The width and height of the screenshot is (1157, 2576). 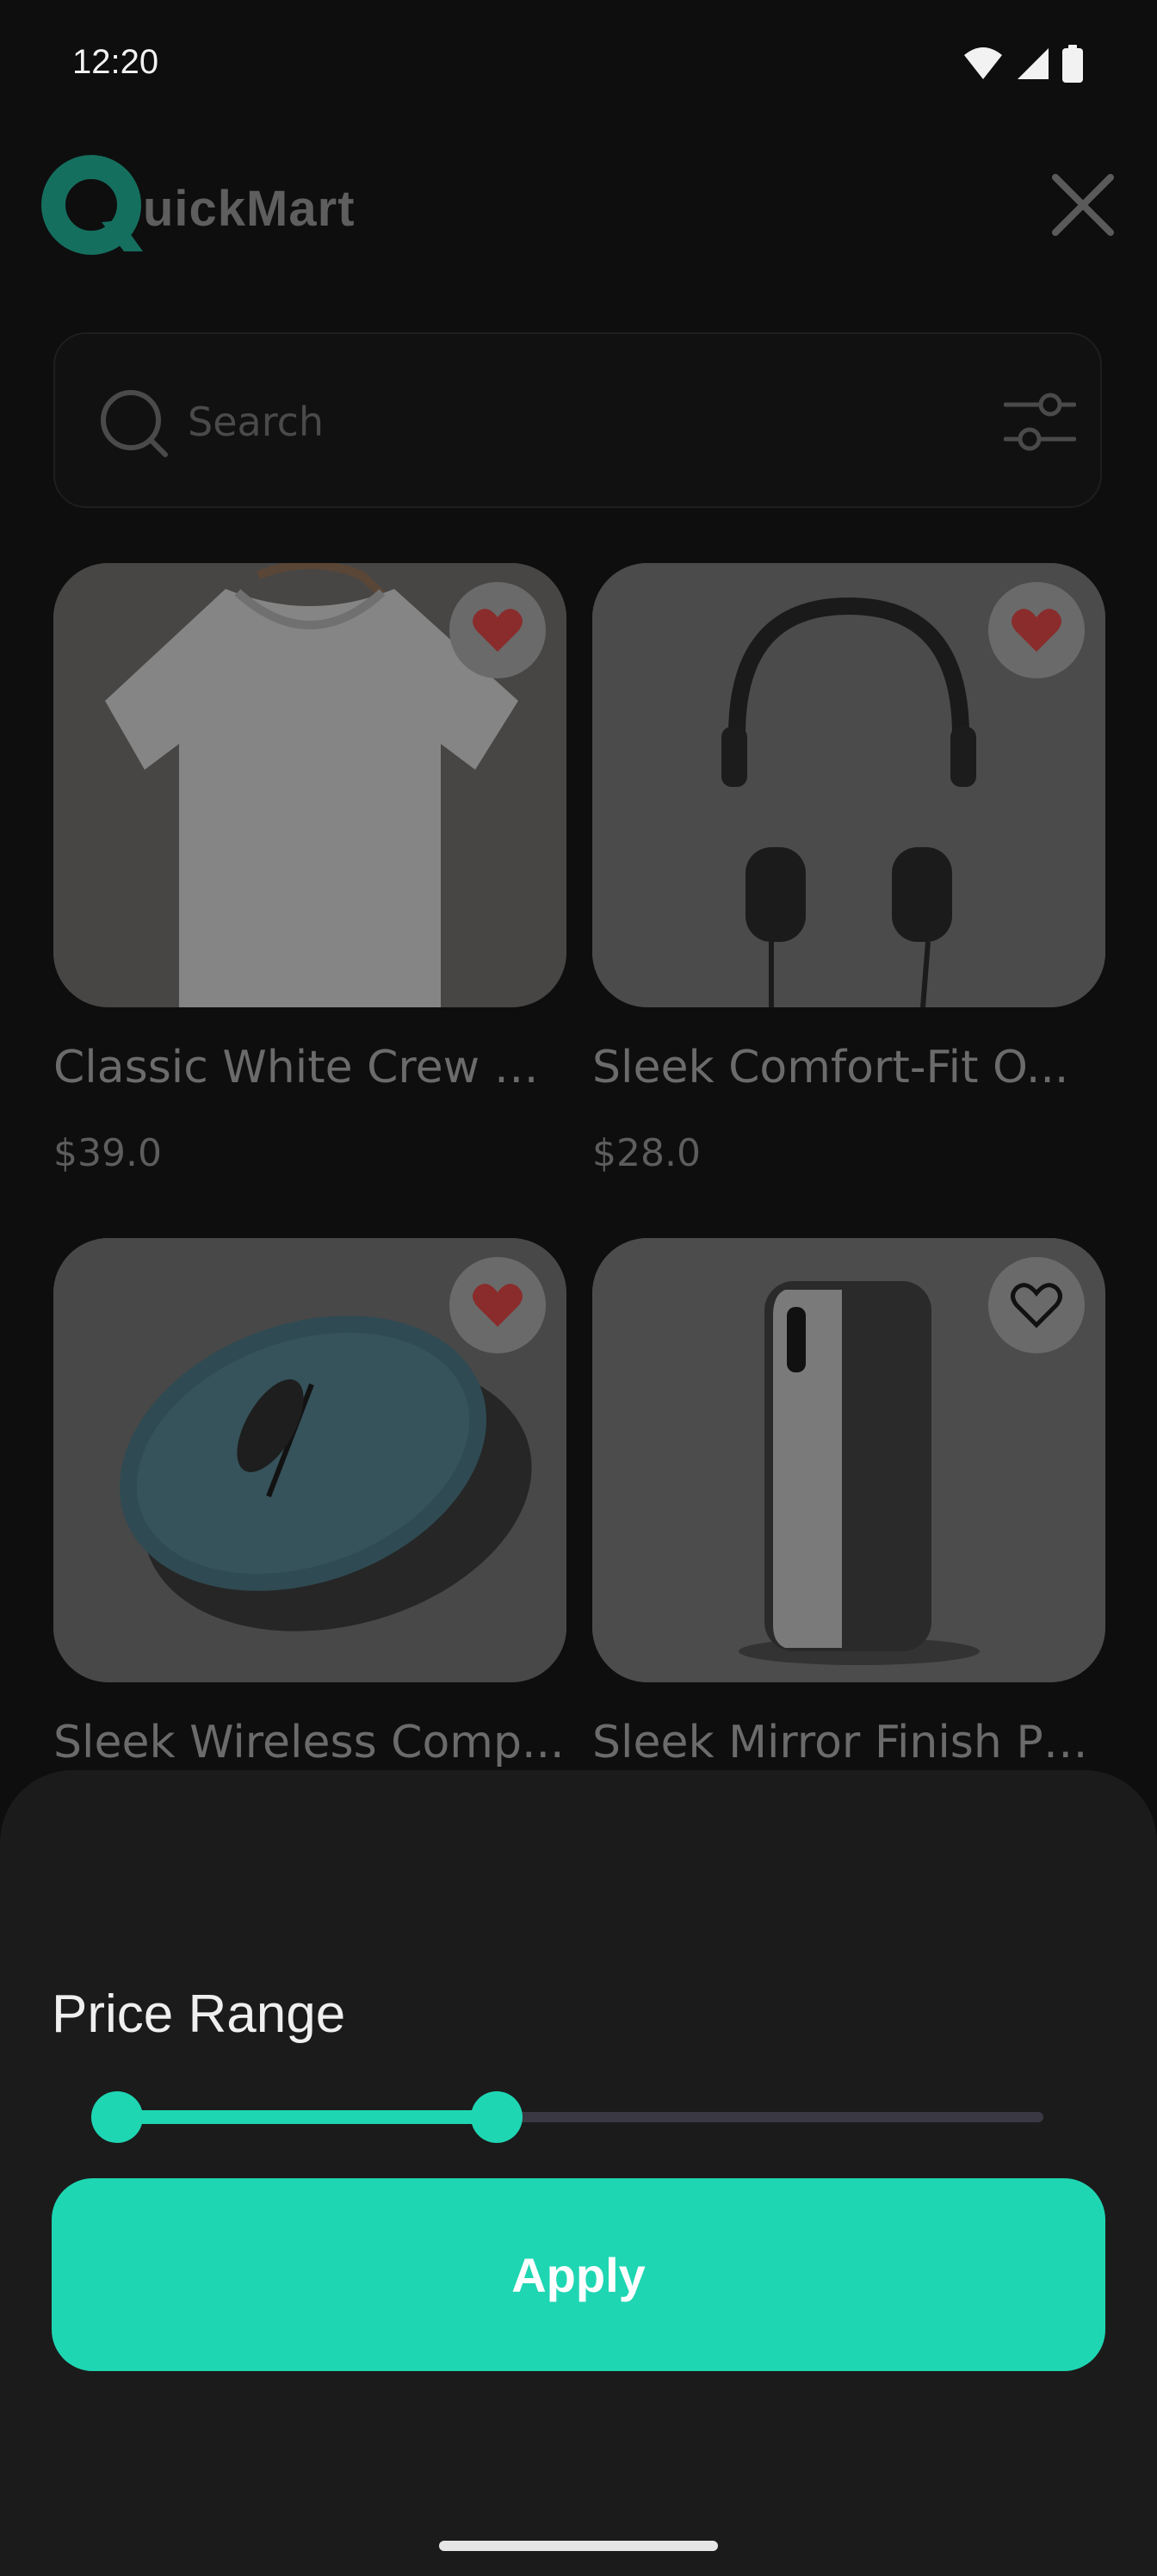 What do you see at coordinates (579, 2546) in the screenshot?
I see `home-indicator` at bounding box center [579, 2546].